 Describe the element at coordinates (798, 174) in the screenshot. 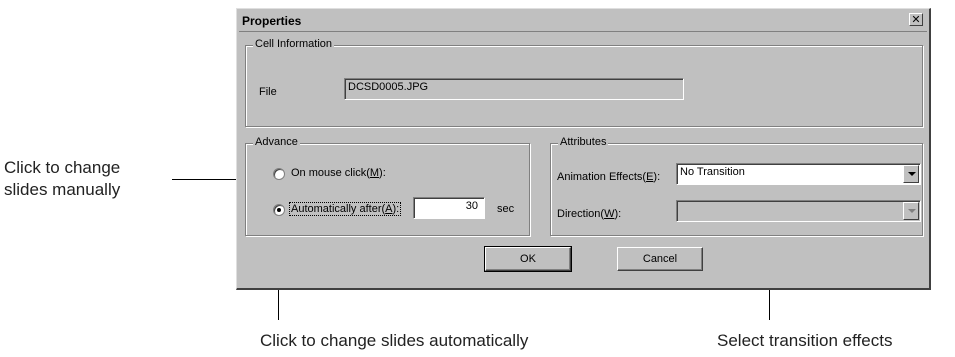

I see `animation-effects-select: No Transition` at that location.